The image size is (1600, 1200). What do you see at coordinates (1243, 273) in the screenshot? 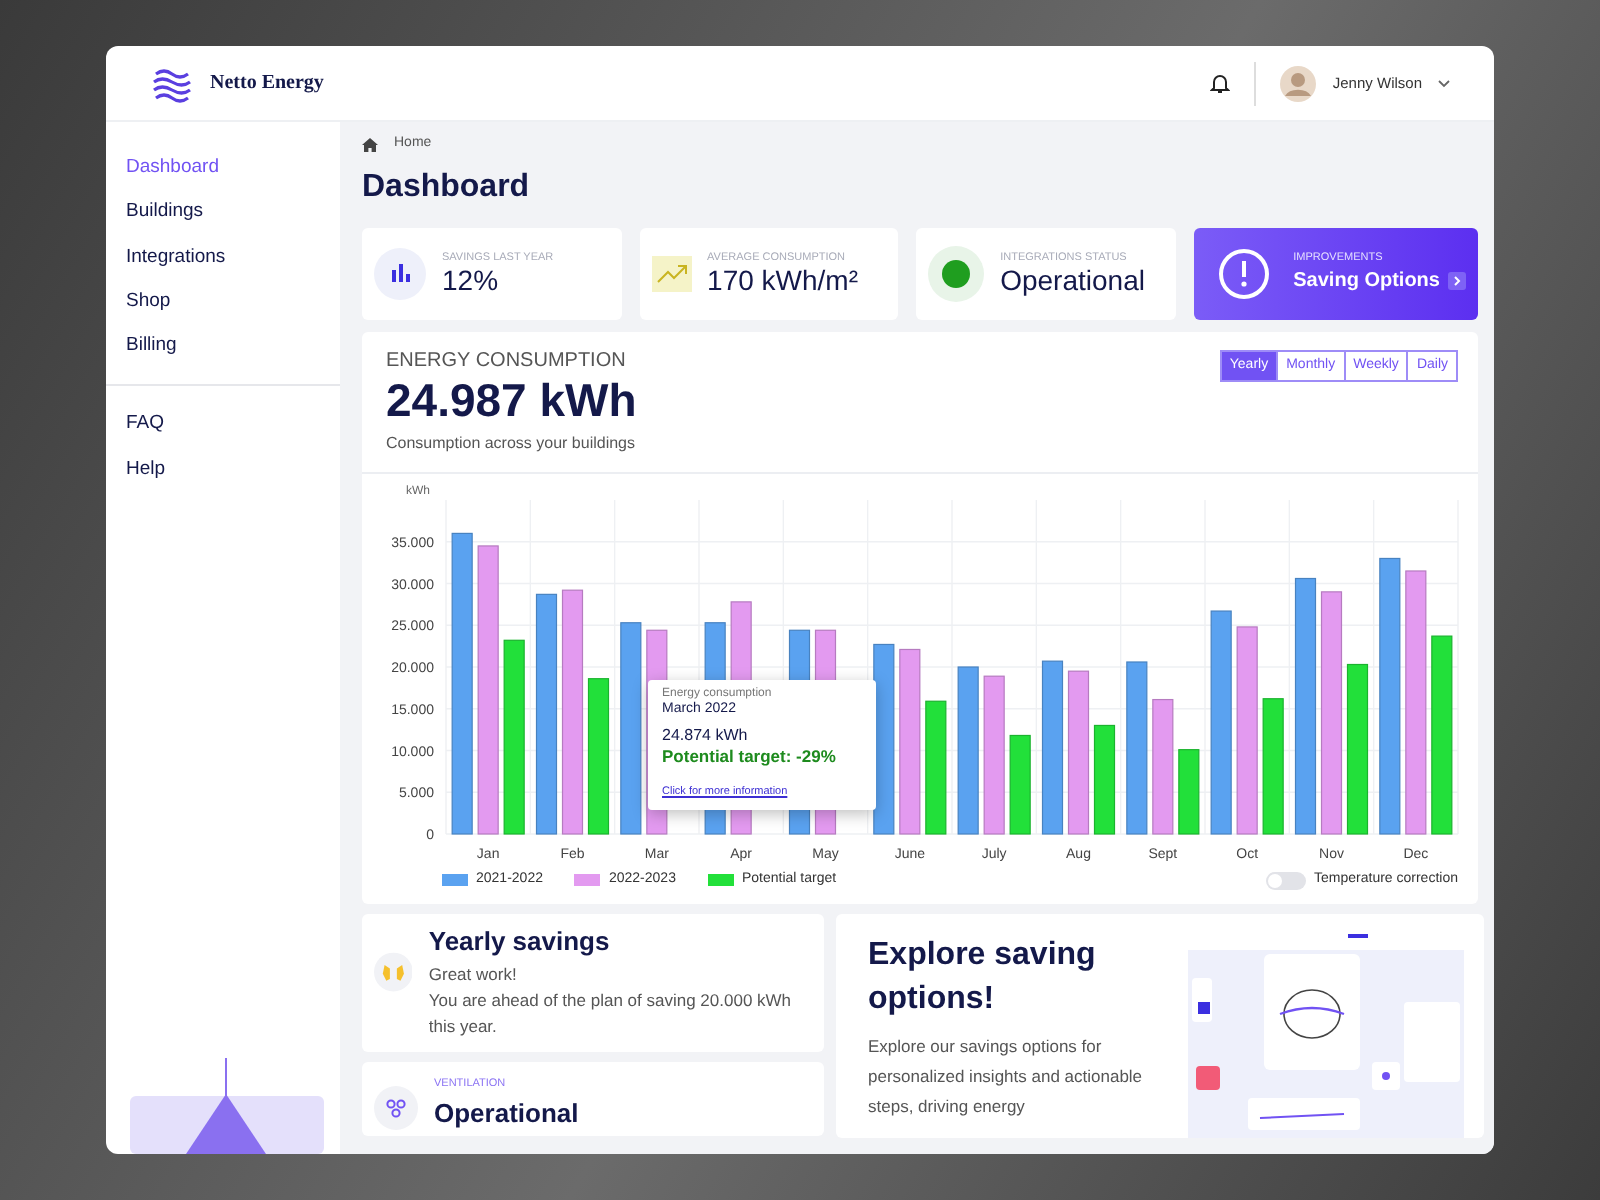
I see `exclamation-circle-icon` at bounding box center [1243, 273].